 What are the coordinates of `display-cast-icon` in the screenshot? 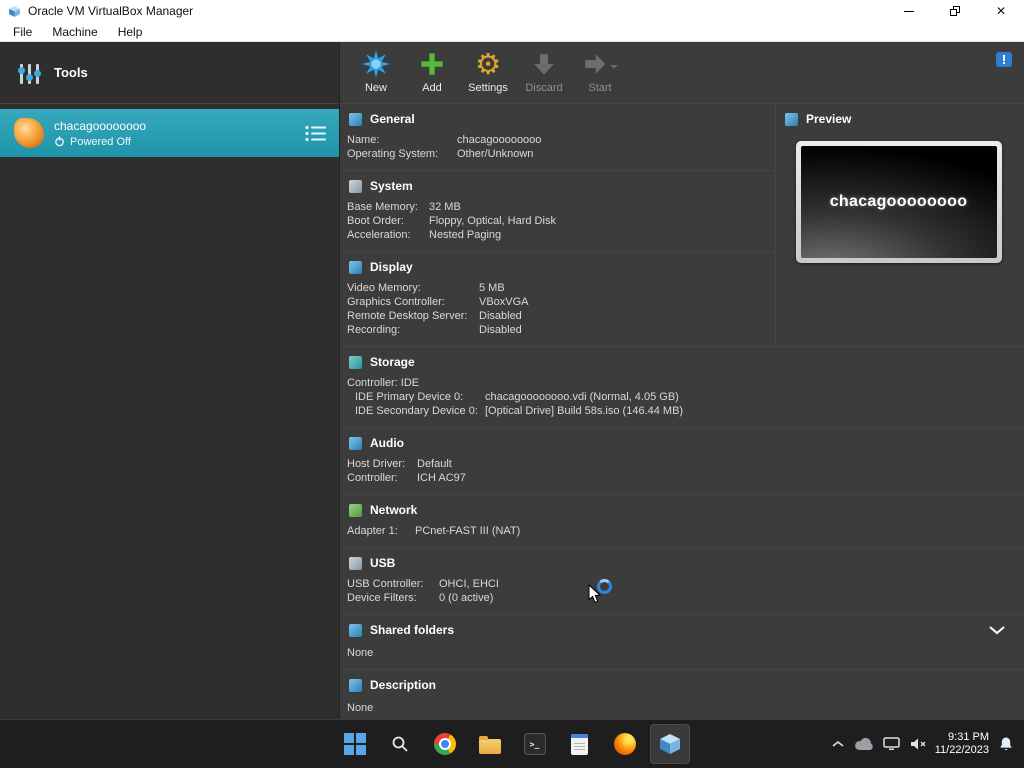 It's located at (891, 744).